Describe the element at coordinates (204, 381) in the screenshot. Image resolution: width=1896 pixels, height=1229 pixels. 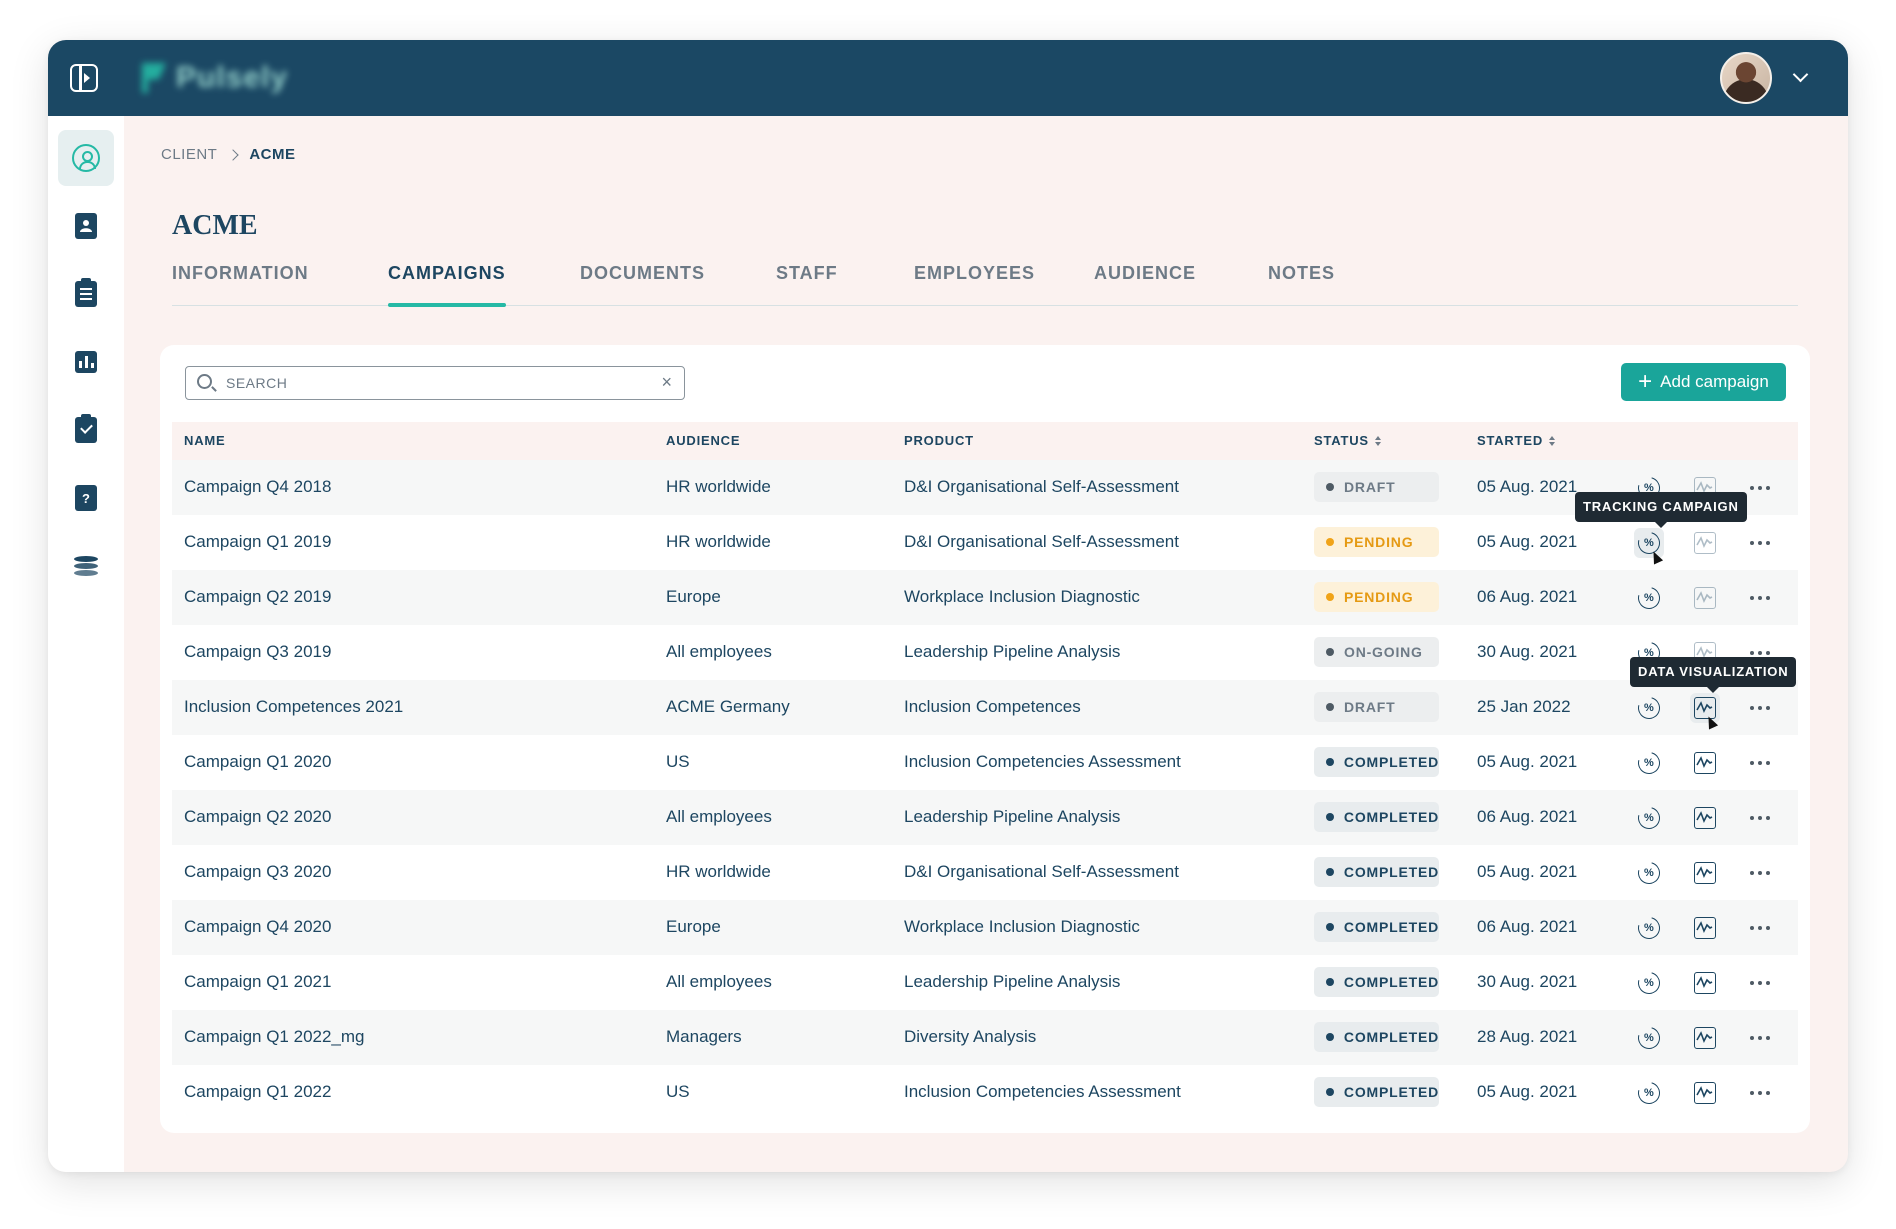
I see `search-icon` at that location.